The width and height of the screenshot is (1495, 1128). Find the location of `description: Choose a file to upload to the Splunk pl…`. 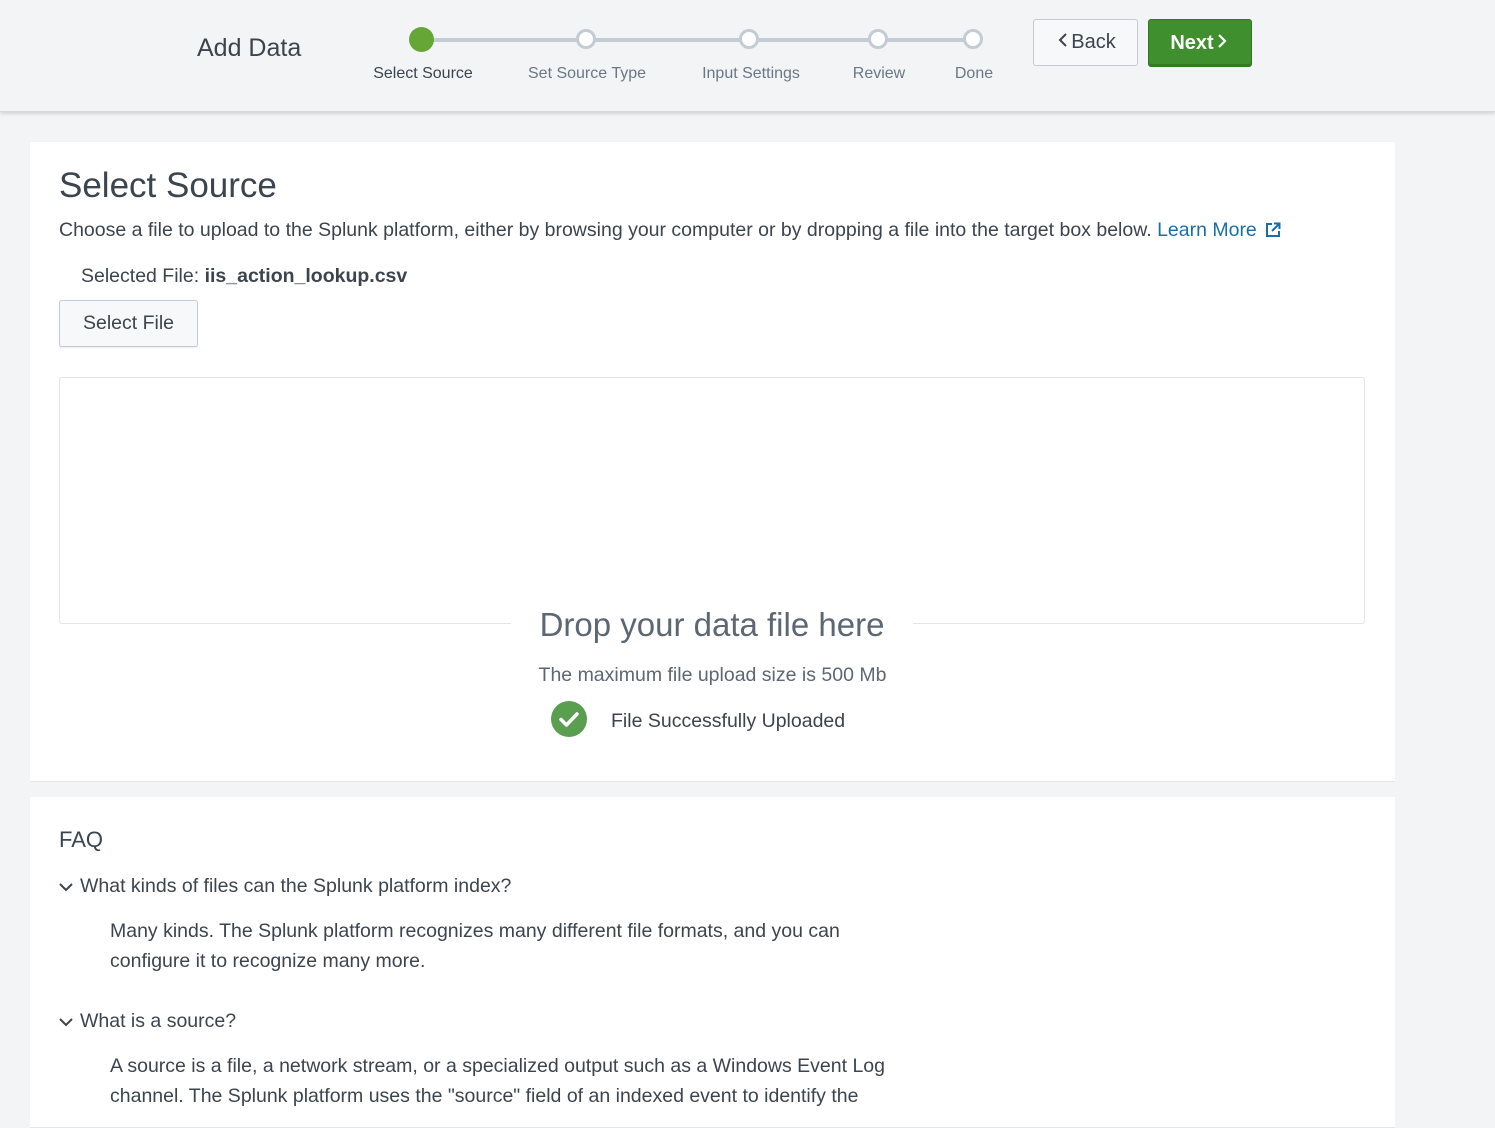

description: Choose a file to upload to the Splunk pl… is located at coordinates (670, 231).